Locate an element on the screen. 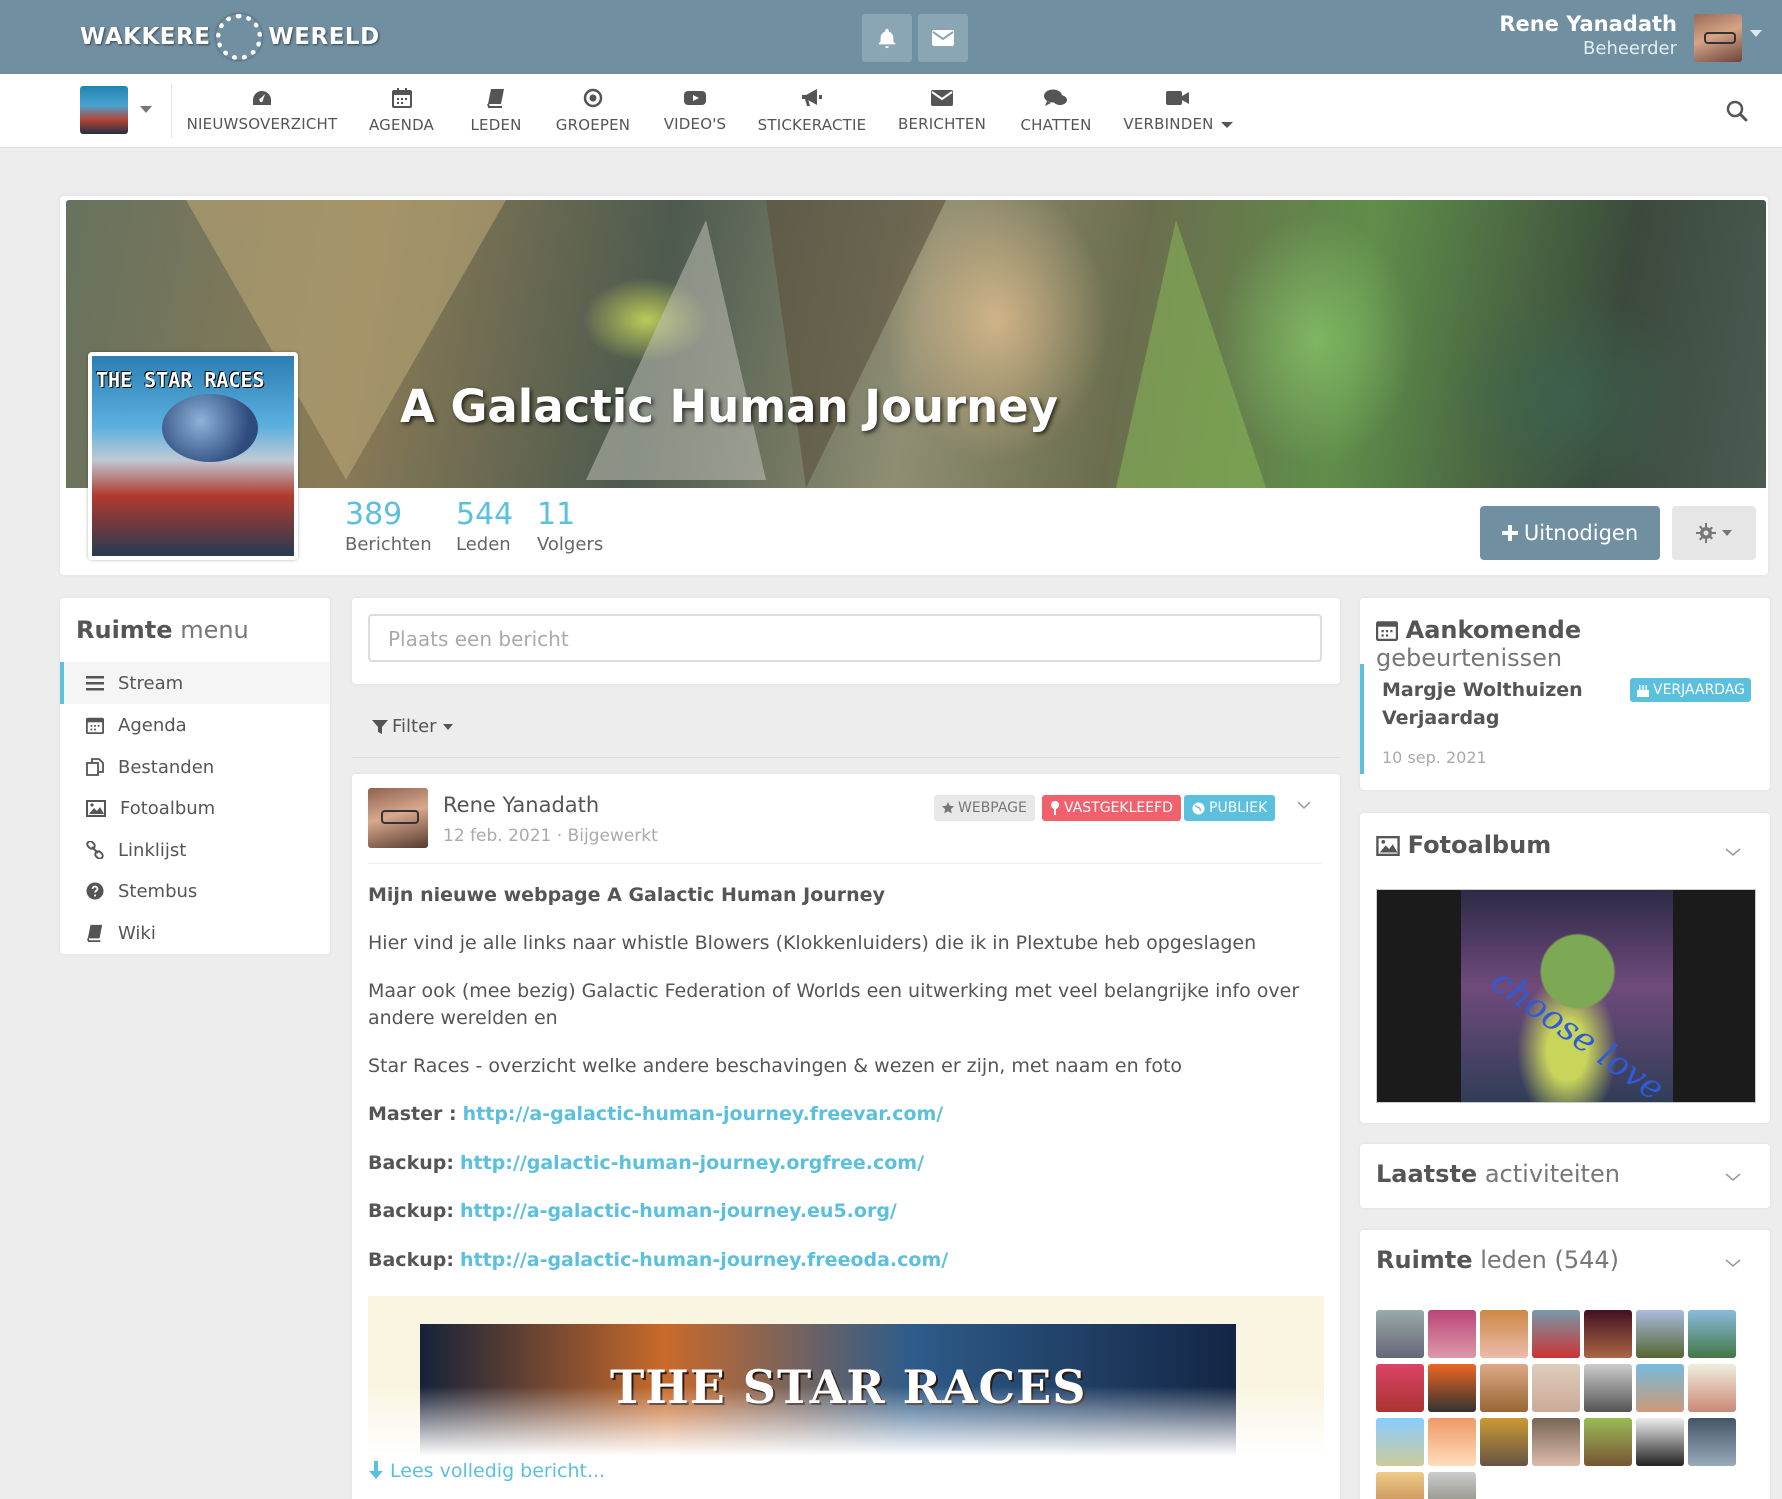 The width and height of the screenshot is (1782, 1499). invite-button: Uitnodigen is located at coordinates (1570, 533).